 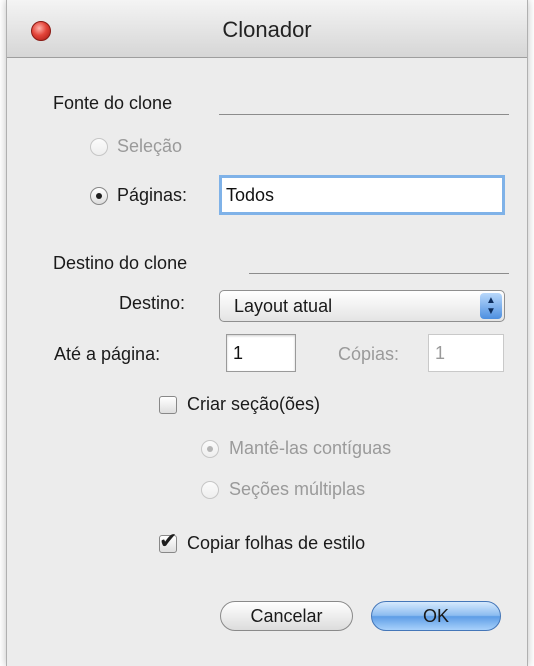 What do you see at coordinates (369, 354) in the screenshot?
I see `copias-label: Cópias:` at bounding box center [369, 354].